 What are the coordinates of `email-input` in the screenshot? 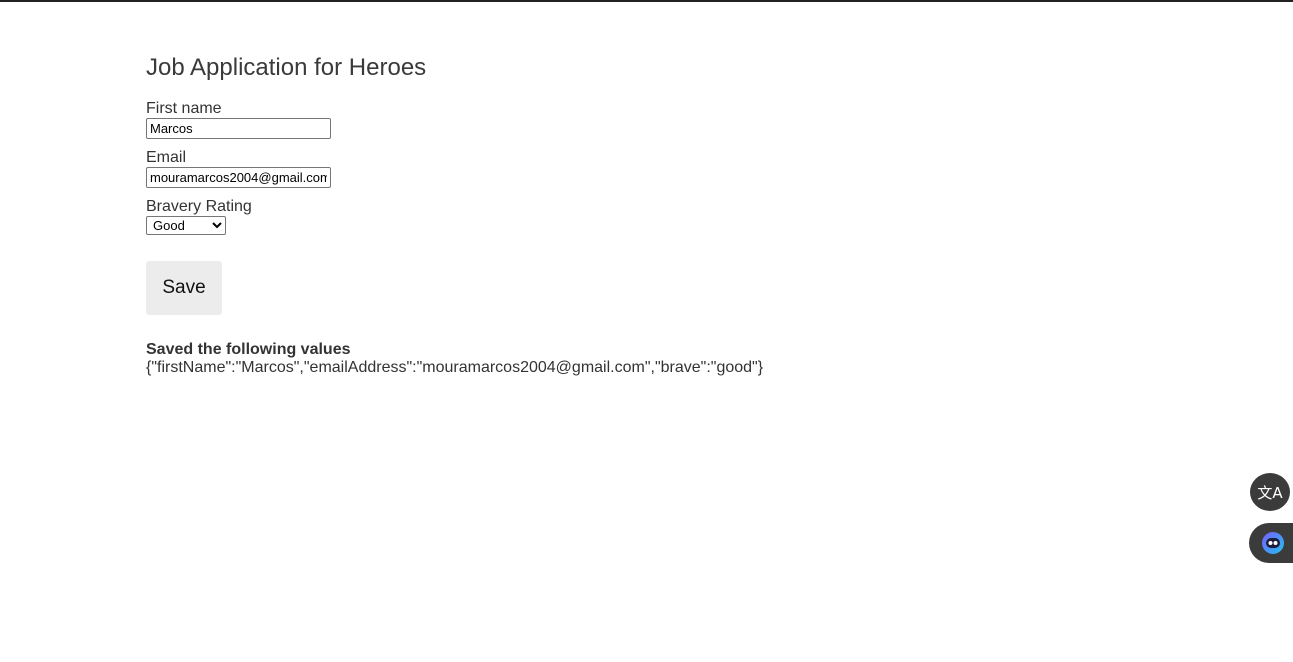 It's located at (238, 177).